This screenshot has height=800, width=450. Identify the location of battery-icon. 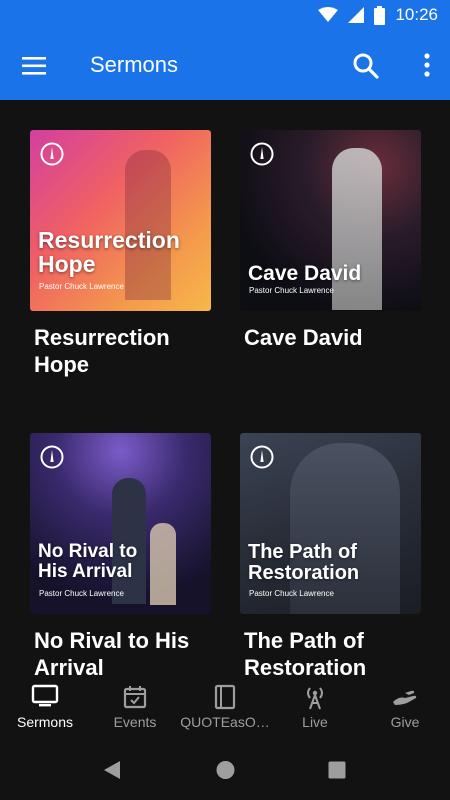
(380, 15).